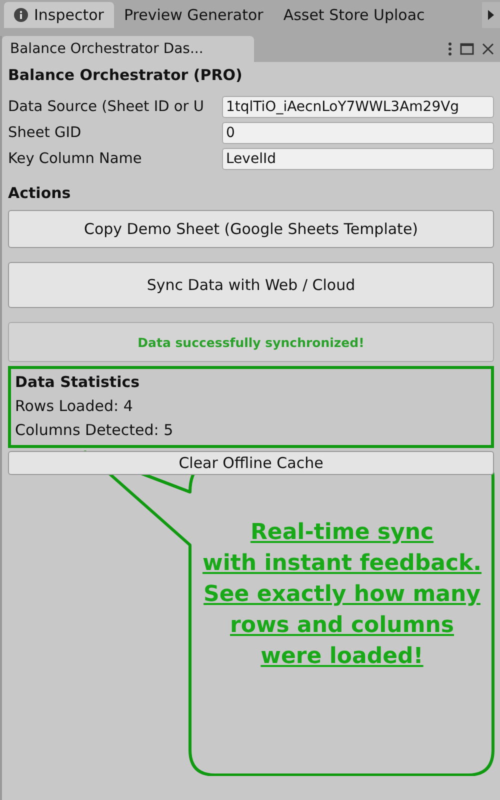  Describe the element at coordinates (342, 594) in the screenshot. I see `callout-text: See exactly how many` at that location.